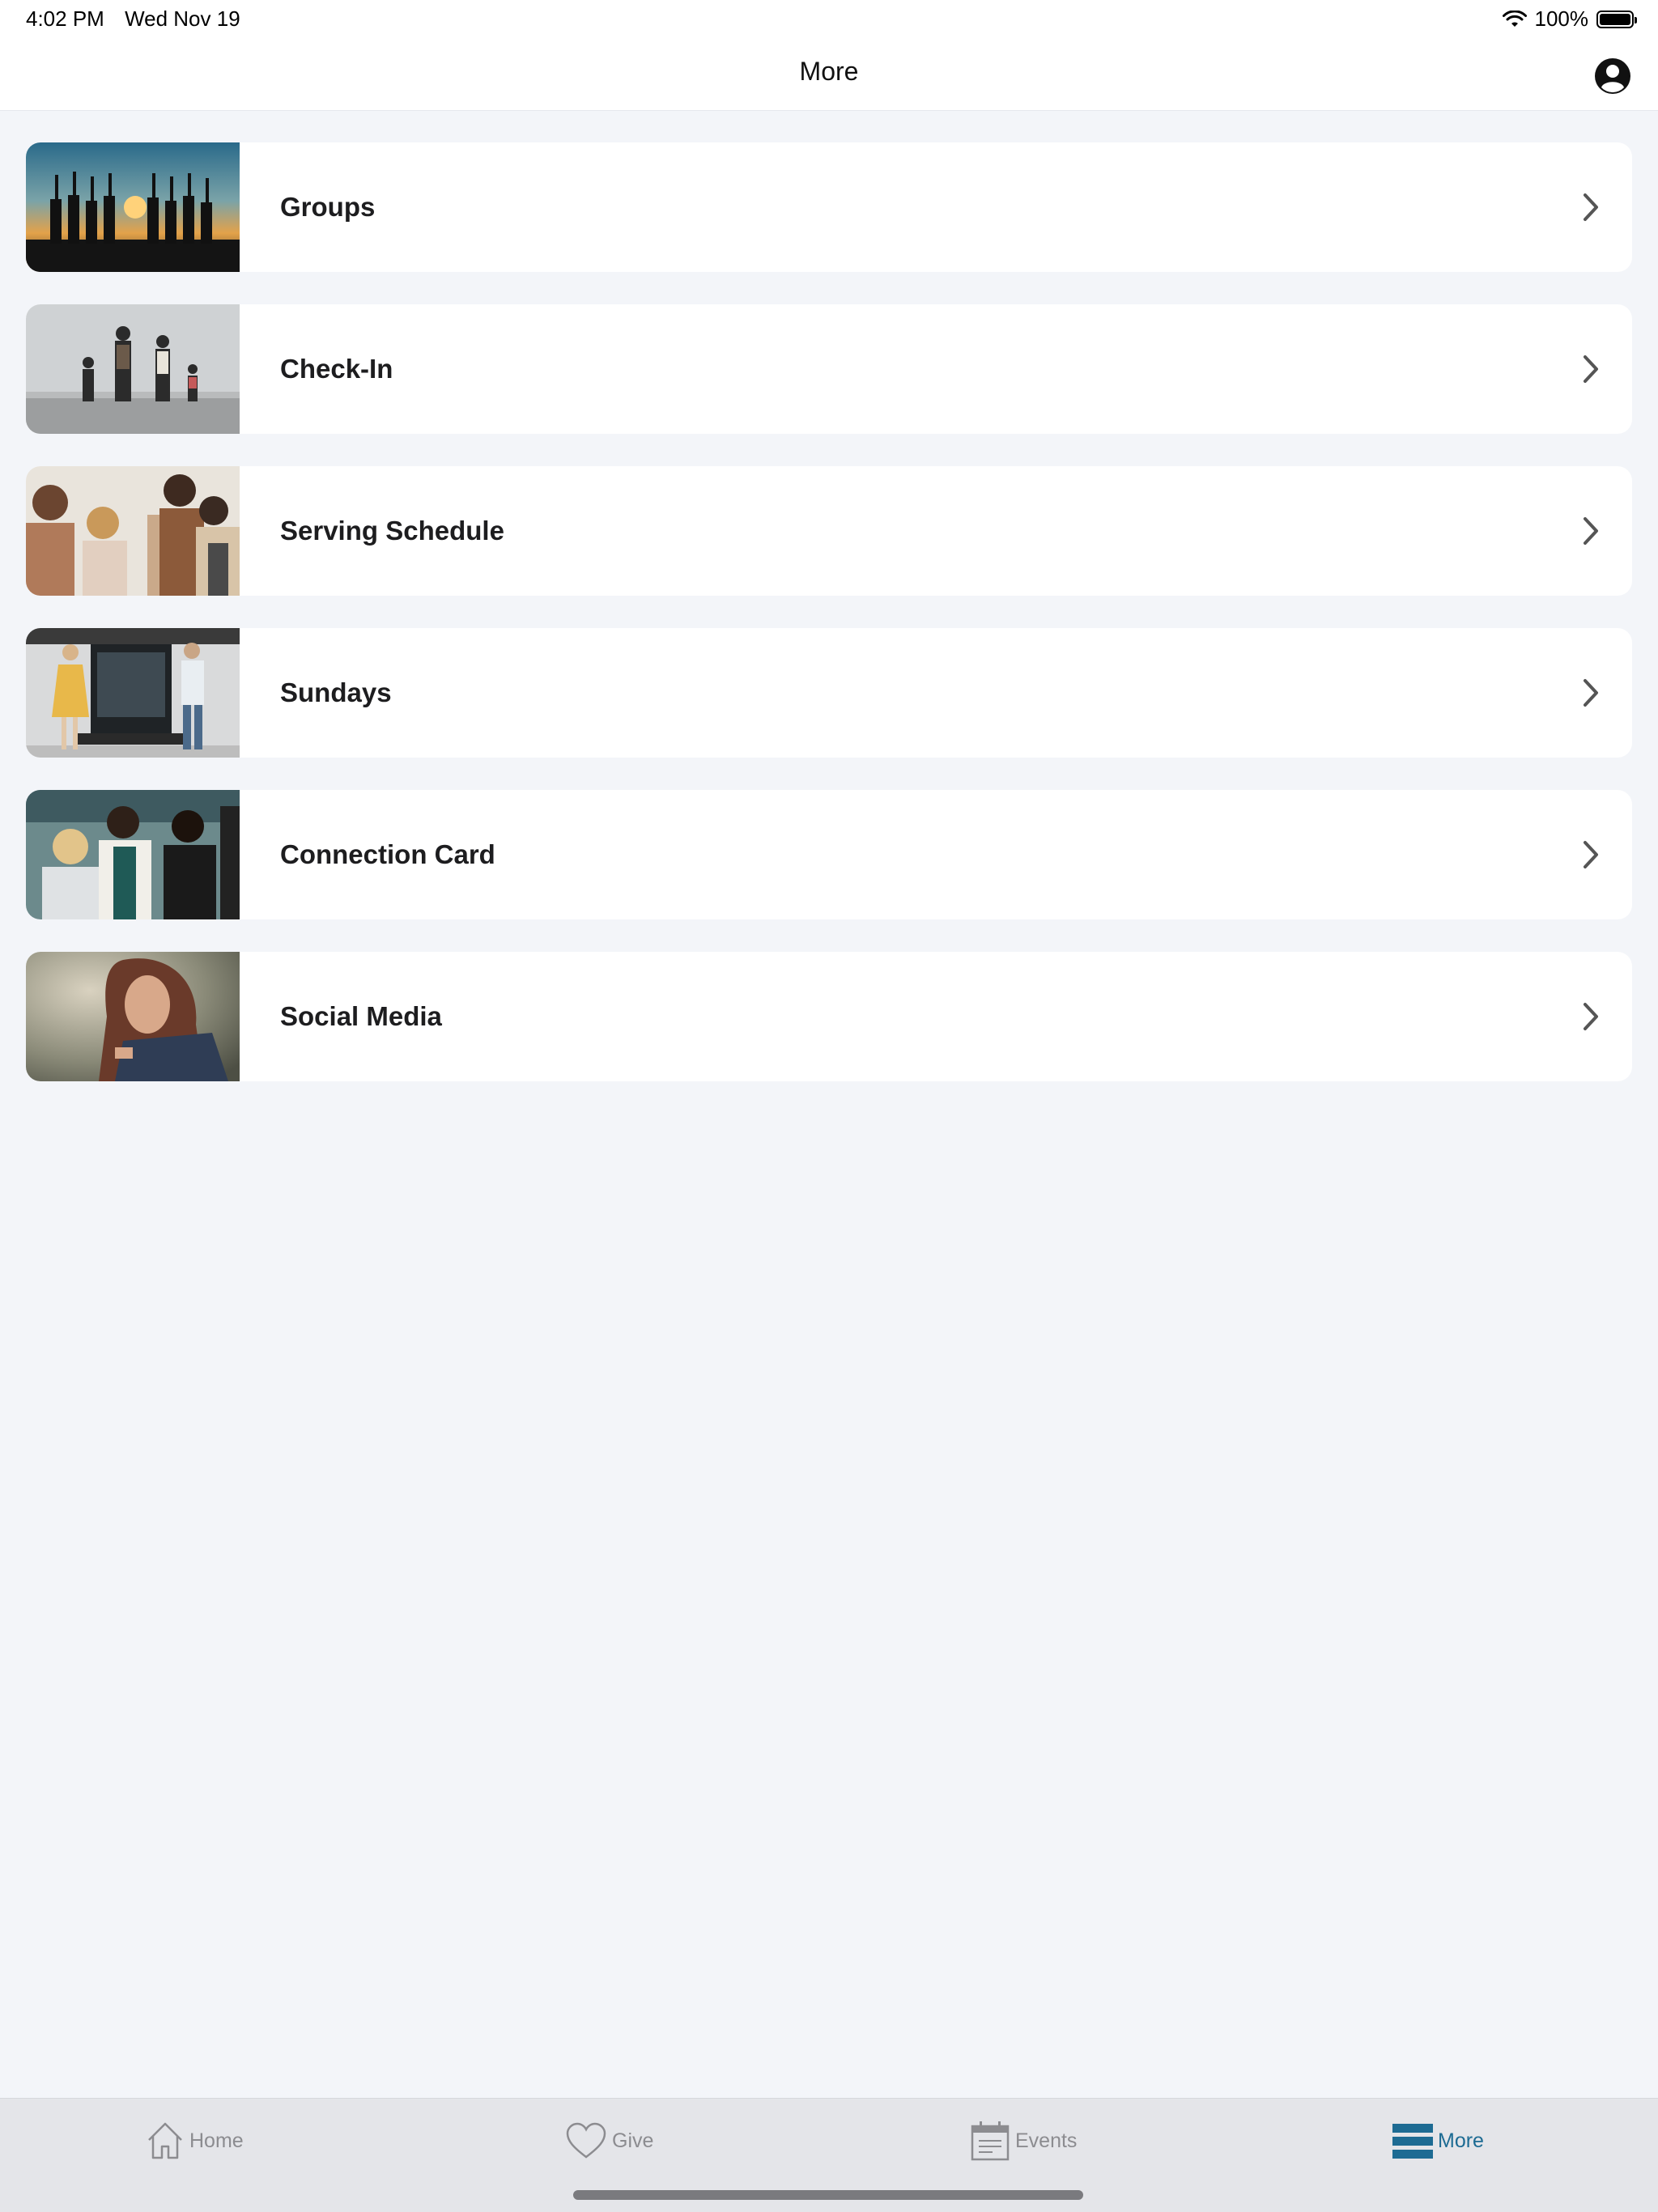 This screenshot has width=1658, height=2212. I want to click on page-title: More, so click(829, 71).